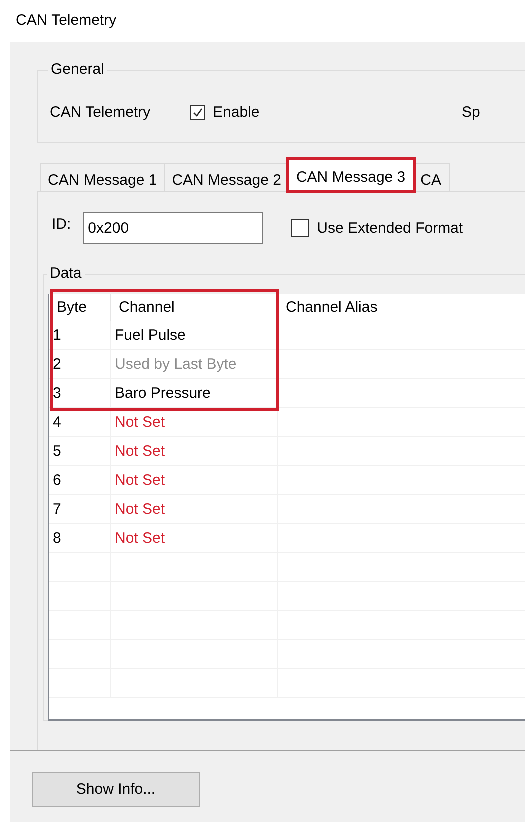 The image size is (525, 822). I want to click on window-title: CAN Telemetry, so click(66, 20).